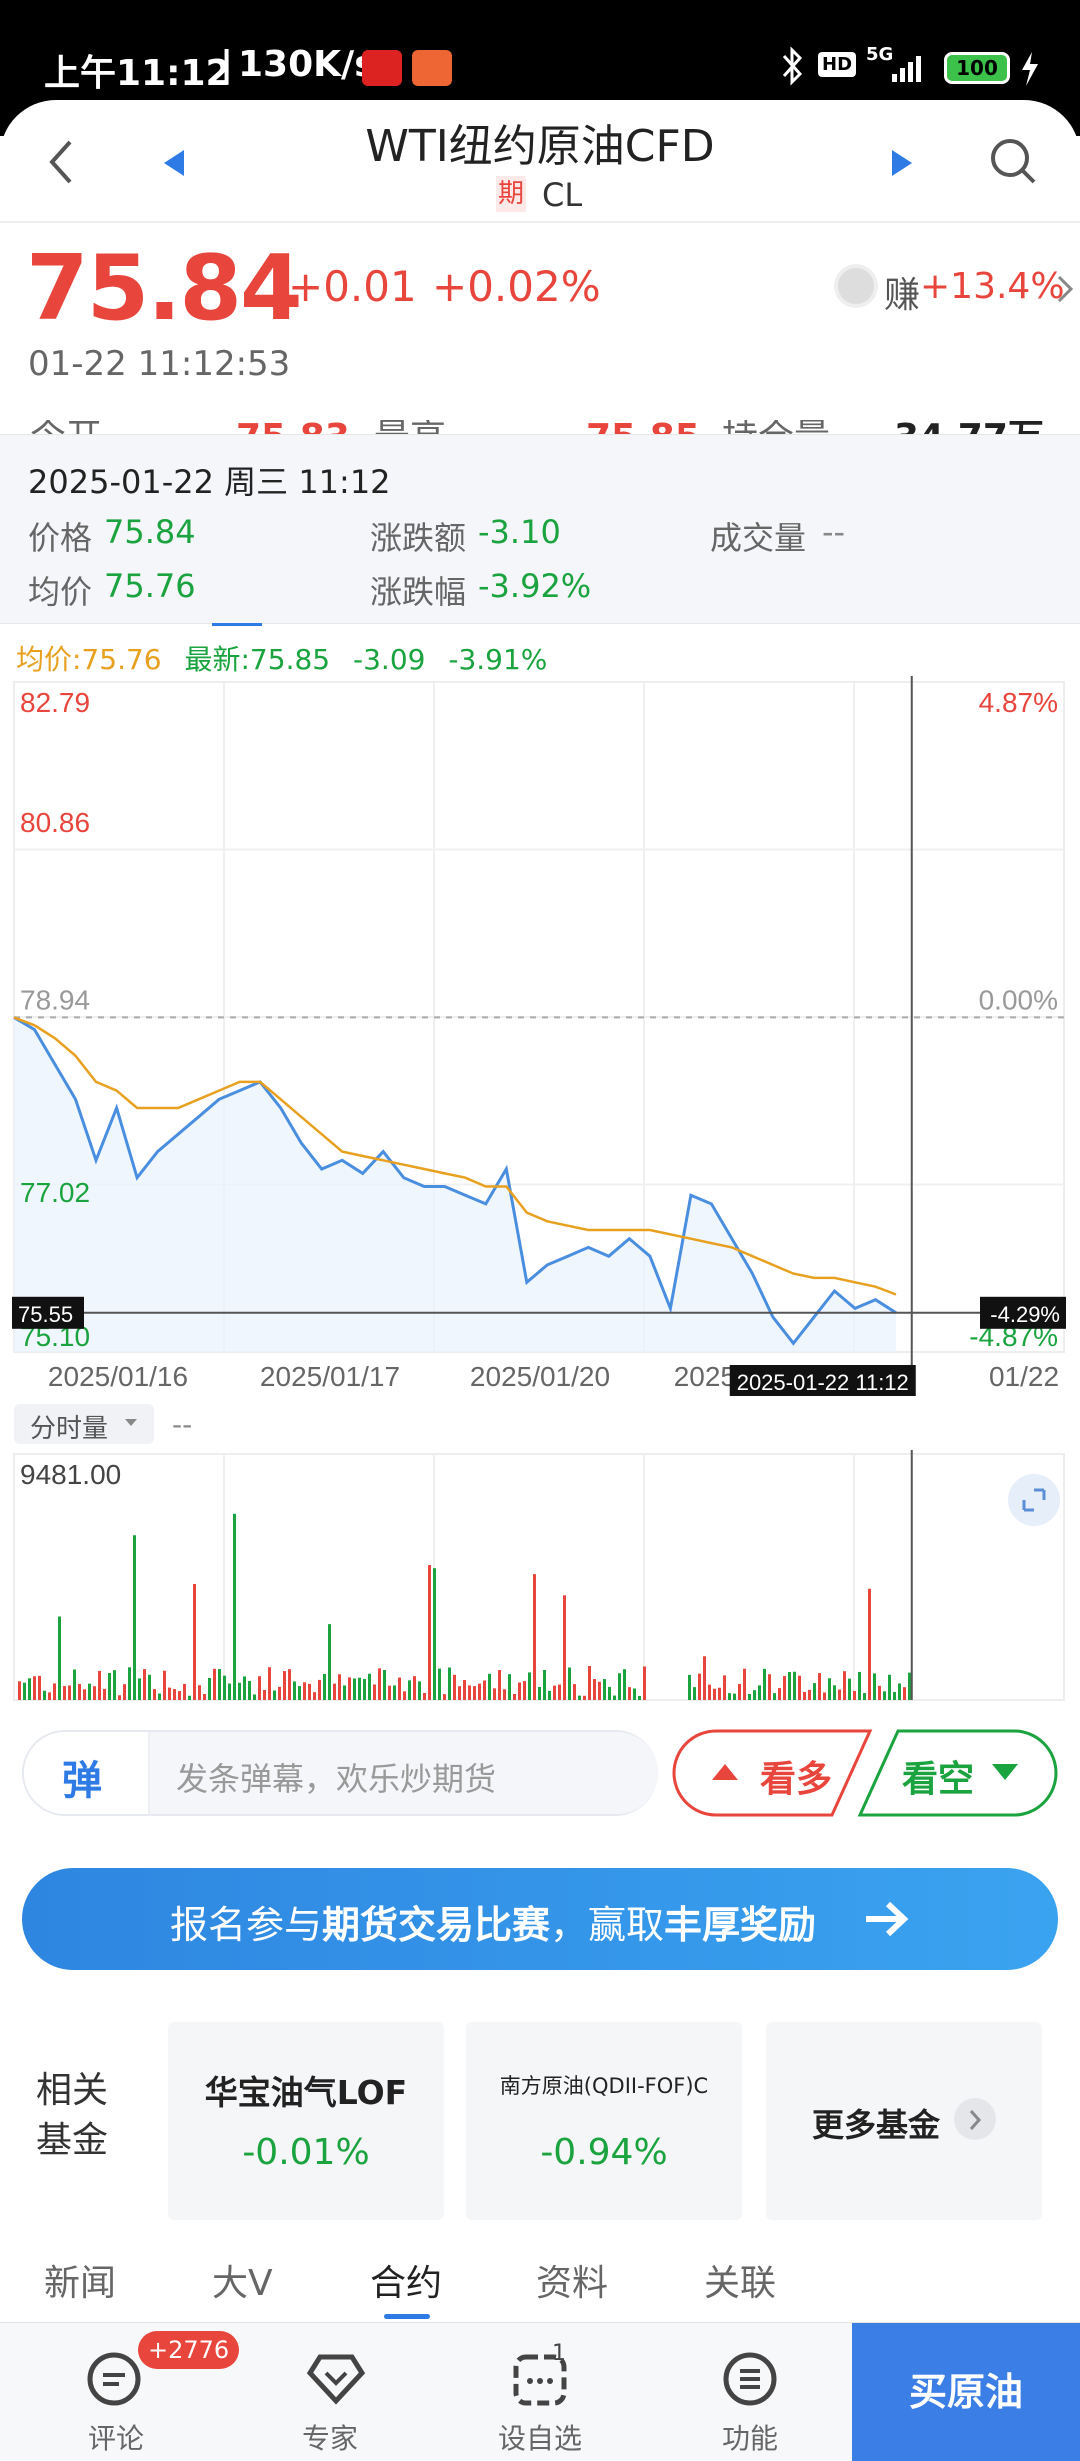  Describe the element at coordinates (410, 427) in the screenshot. I see `high-label: 最高` at that location.